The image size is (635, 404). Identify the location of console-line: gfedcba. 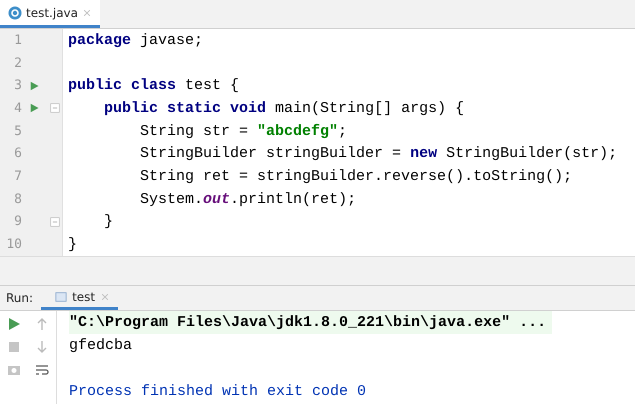
(101, 346).